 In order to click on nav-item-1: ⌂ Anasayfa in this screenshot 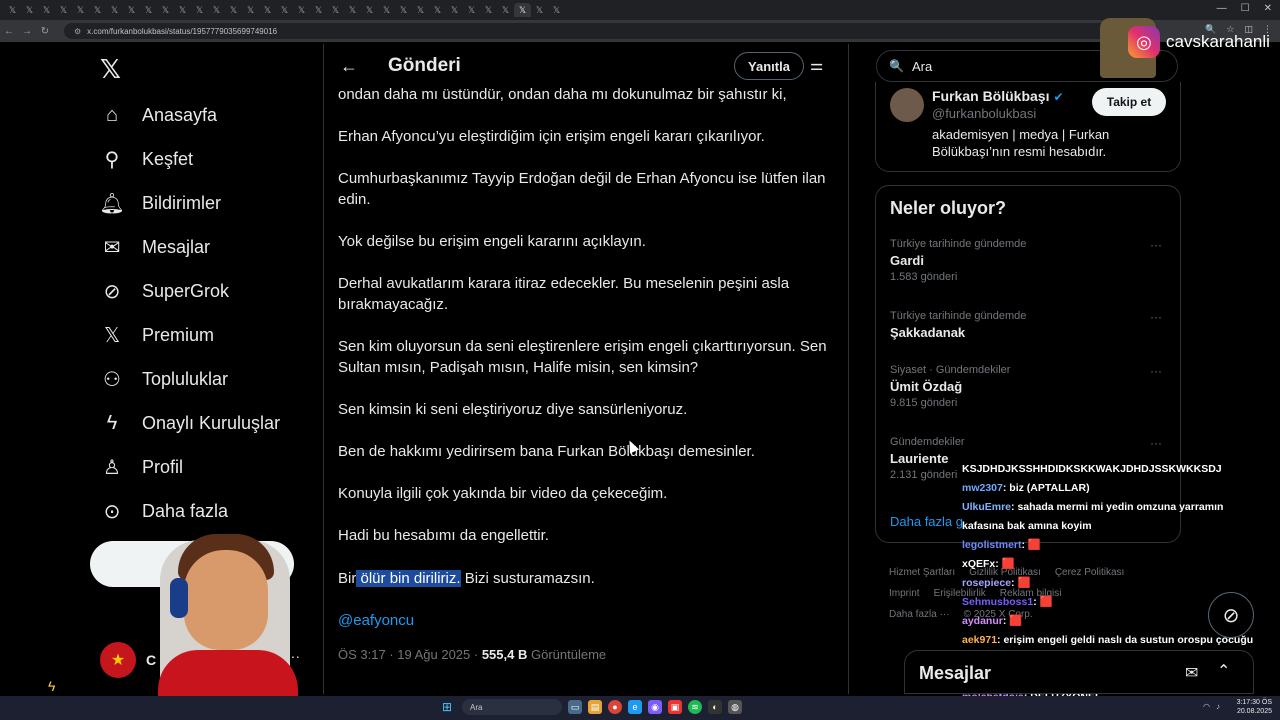, I will do `click(158, 115)`.